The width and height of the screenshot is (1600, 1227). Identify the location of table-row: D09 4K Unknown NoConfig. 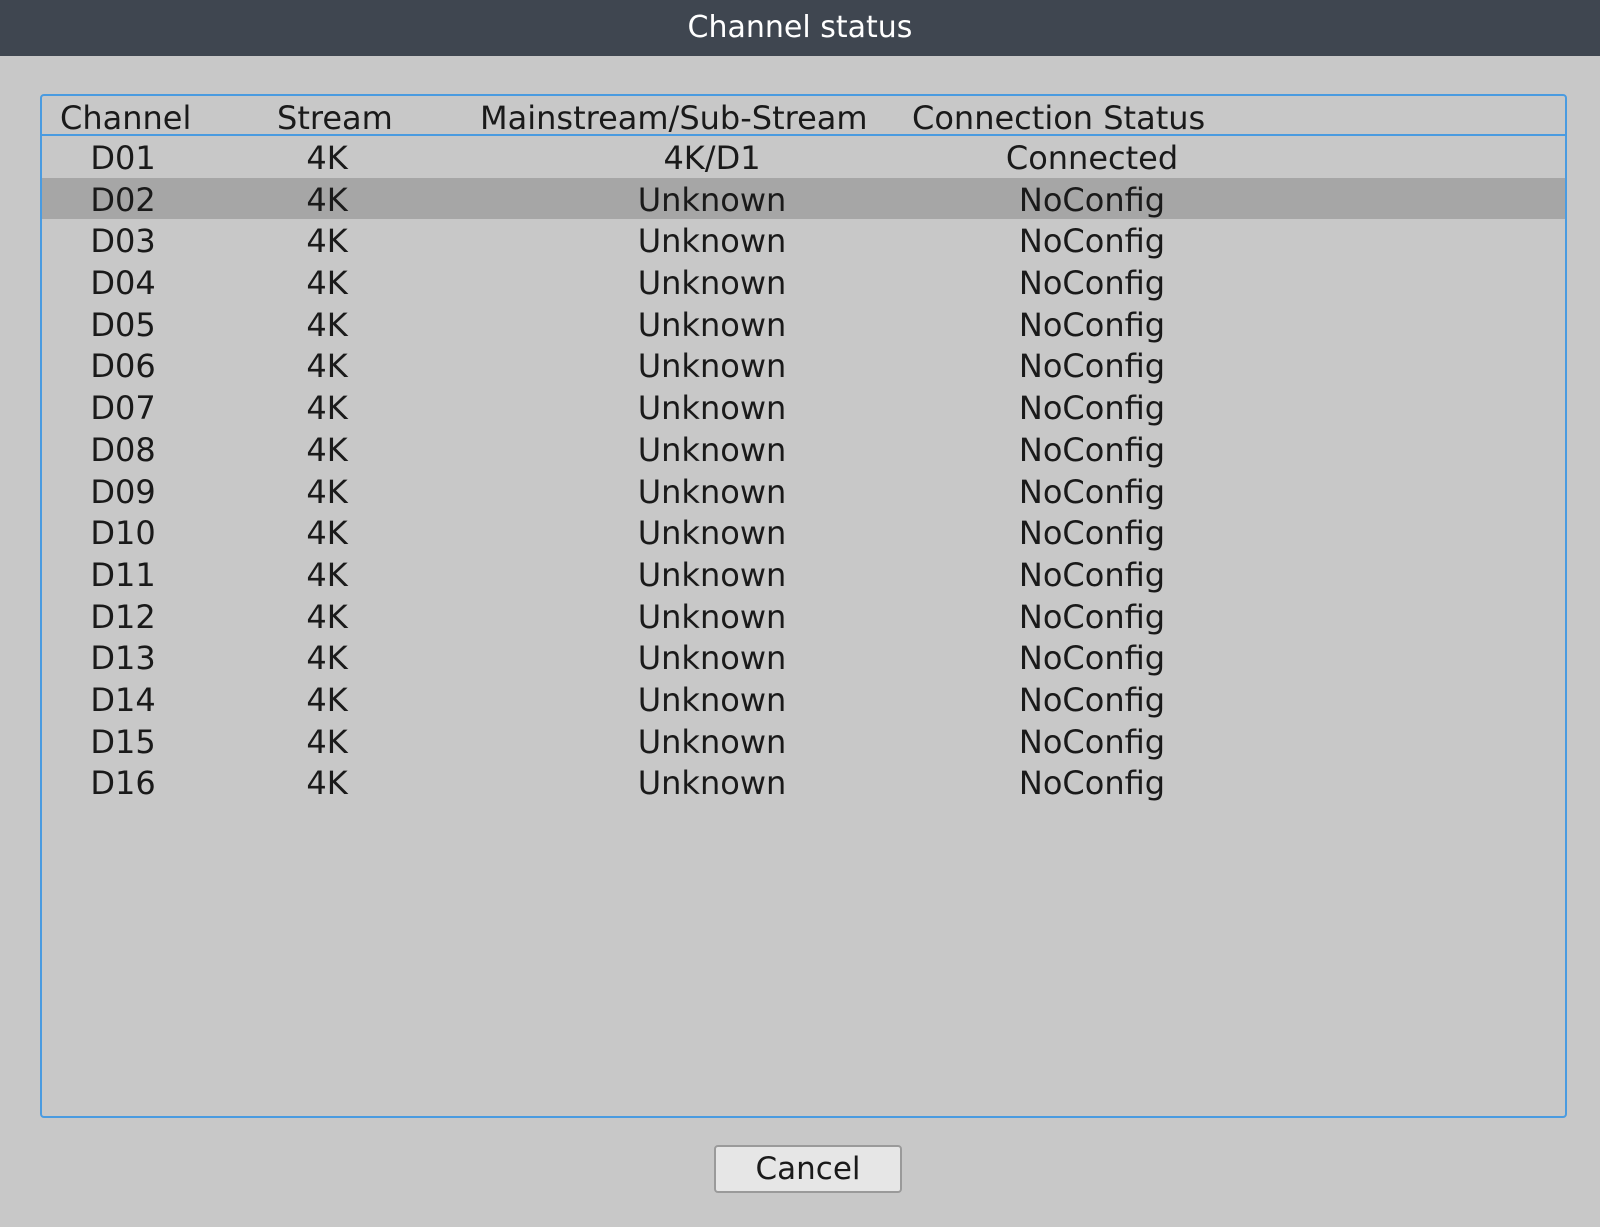
(803, 491).